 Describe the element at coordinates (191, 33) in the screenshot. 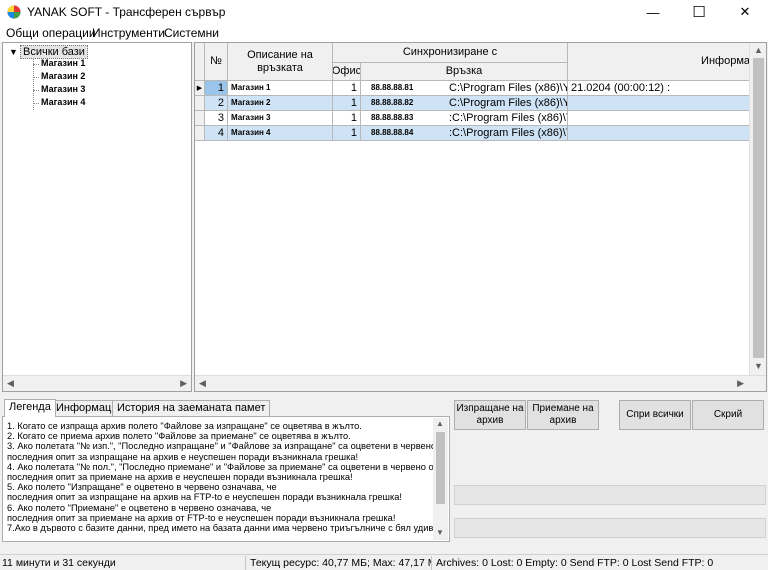

I see `menu-system: Системни` at that location.